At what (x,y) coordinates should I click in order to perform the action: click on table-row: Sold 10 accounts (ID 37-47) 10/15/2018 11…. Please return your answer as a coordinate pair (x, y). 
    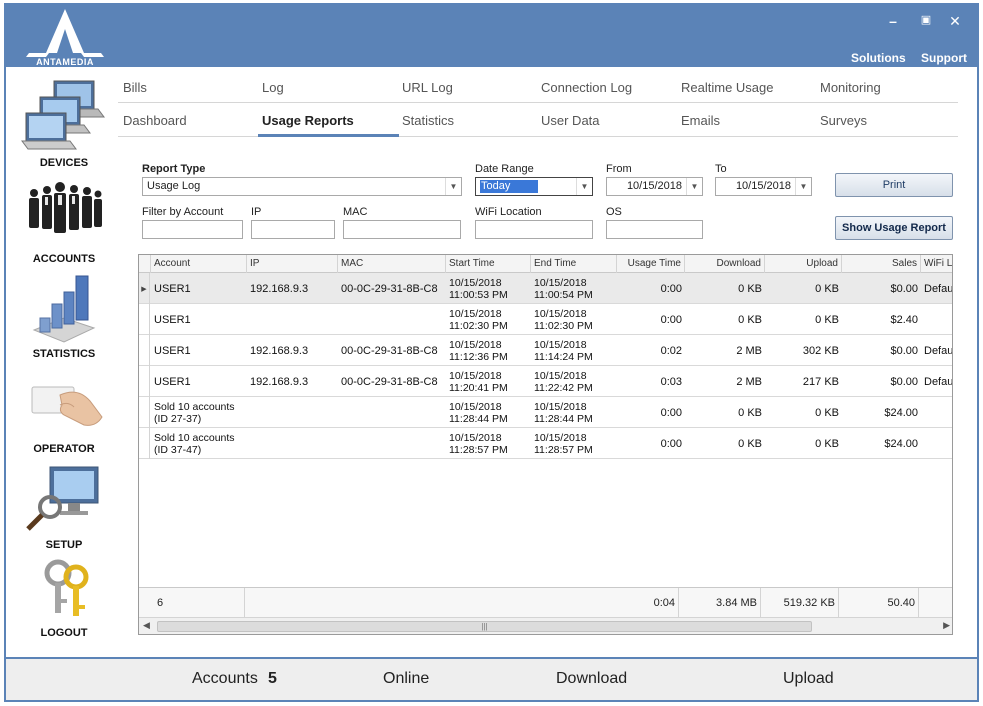
    Looking at the image, I should click on (545, 443).